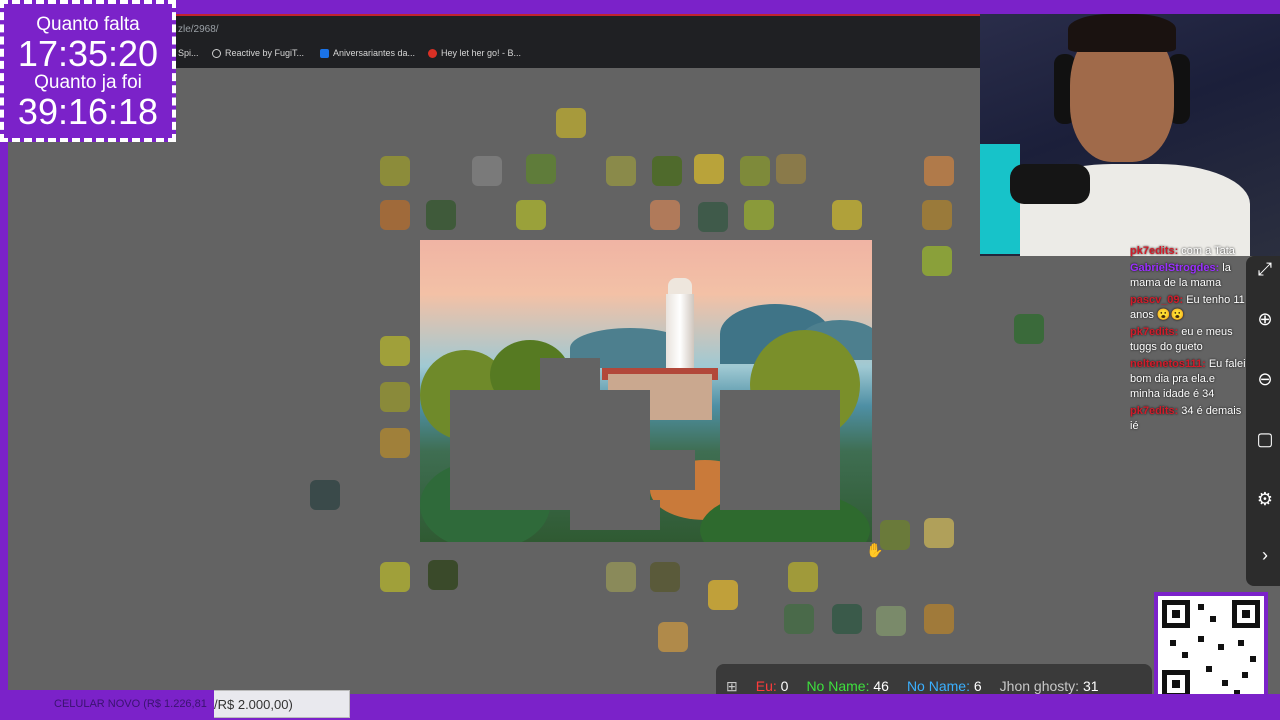 The width and height of the screenshot is (1280, 720). I want to click on assembled-puzzle-image, so click(646, 391).